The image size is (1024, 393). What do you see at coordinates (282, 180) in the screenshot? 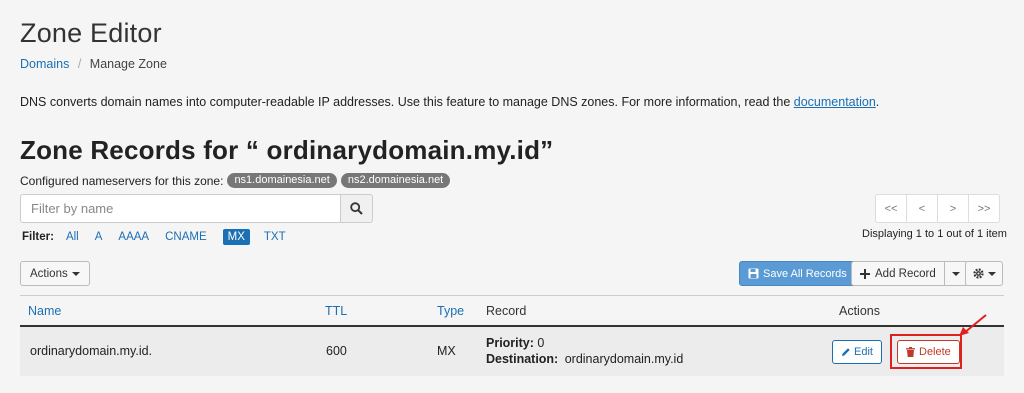
I see `nameserver-badge: ns1.domainesia.net` at bounding box center [282, 180].